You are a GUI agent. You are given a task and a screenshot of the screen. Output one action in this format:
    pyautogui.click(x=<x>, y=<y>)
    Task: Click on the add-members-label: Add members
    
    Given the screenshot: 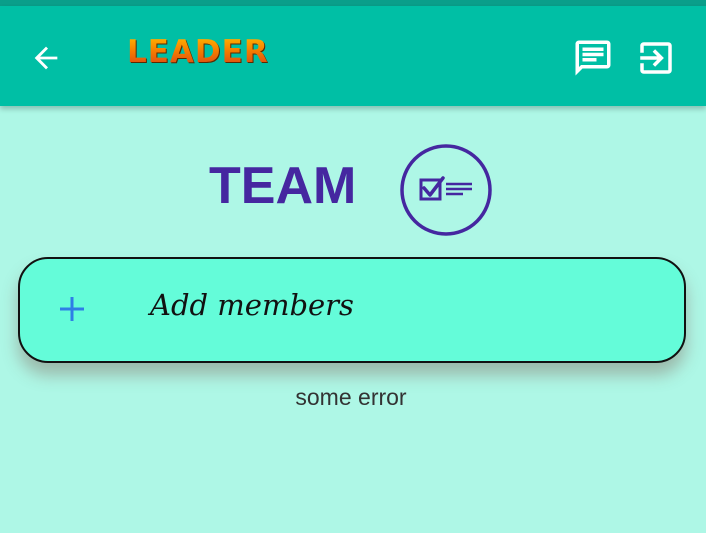 What is the action you would take?
    pyautogui.click(x=252, y=305)
    